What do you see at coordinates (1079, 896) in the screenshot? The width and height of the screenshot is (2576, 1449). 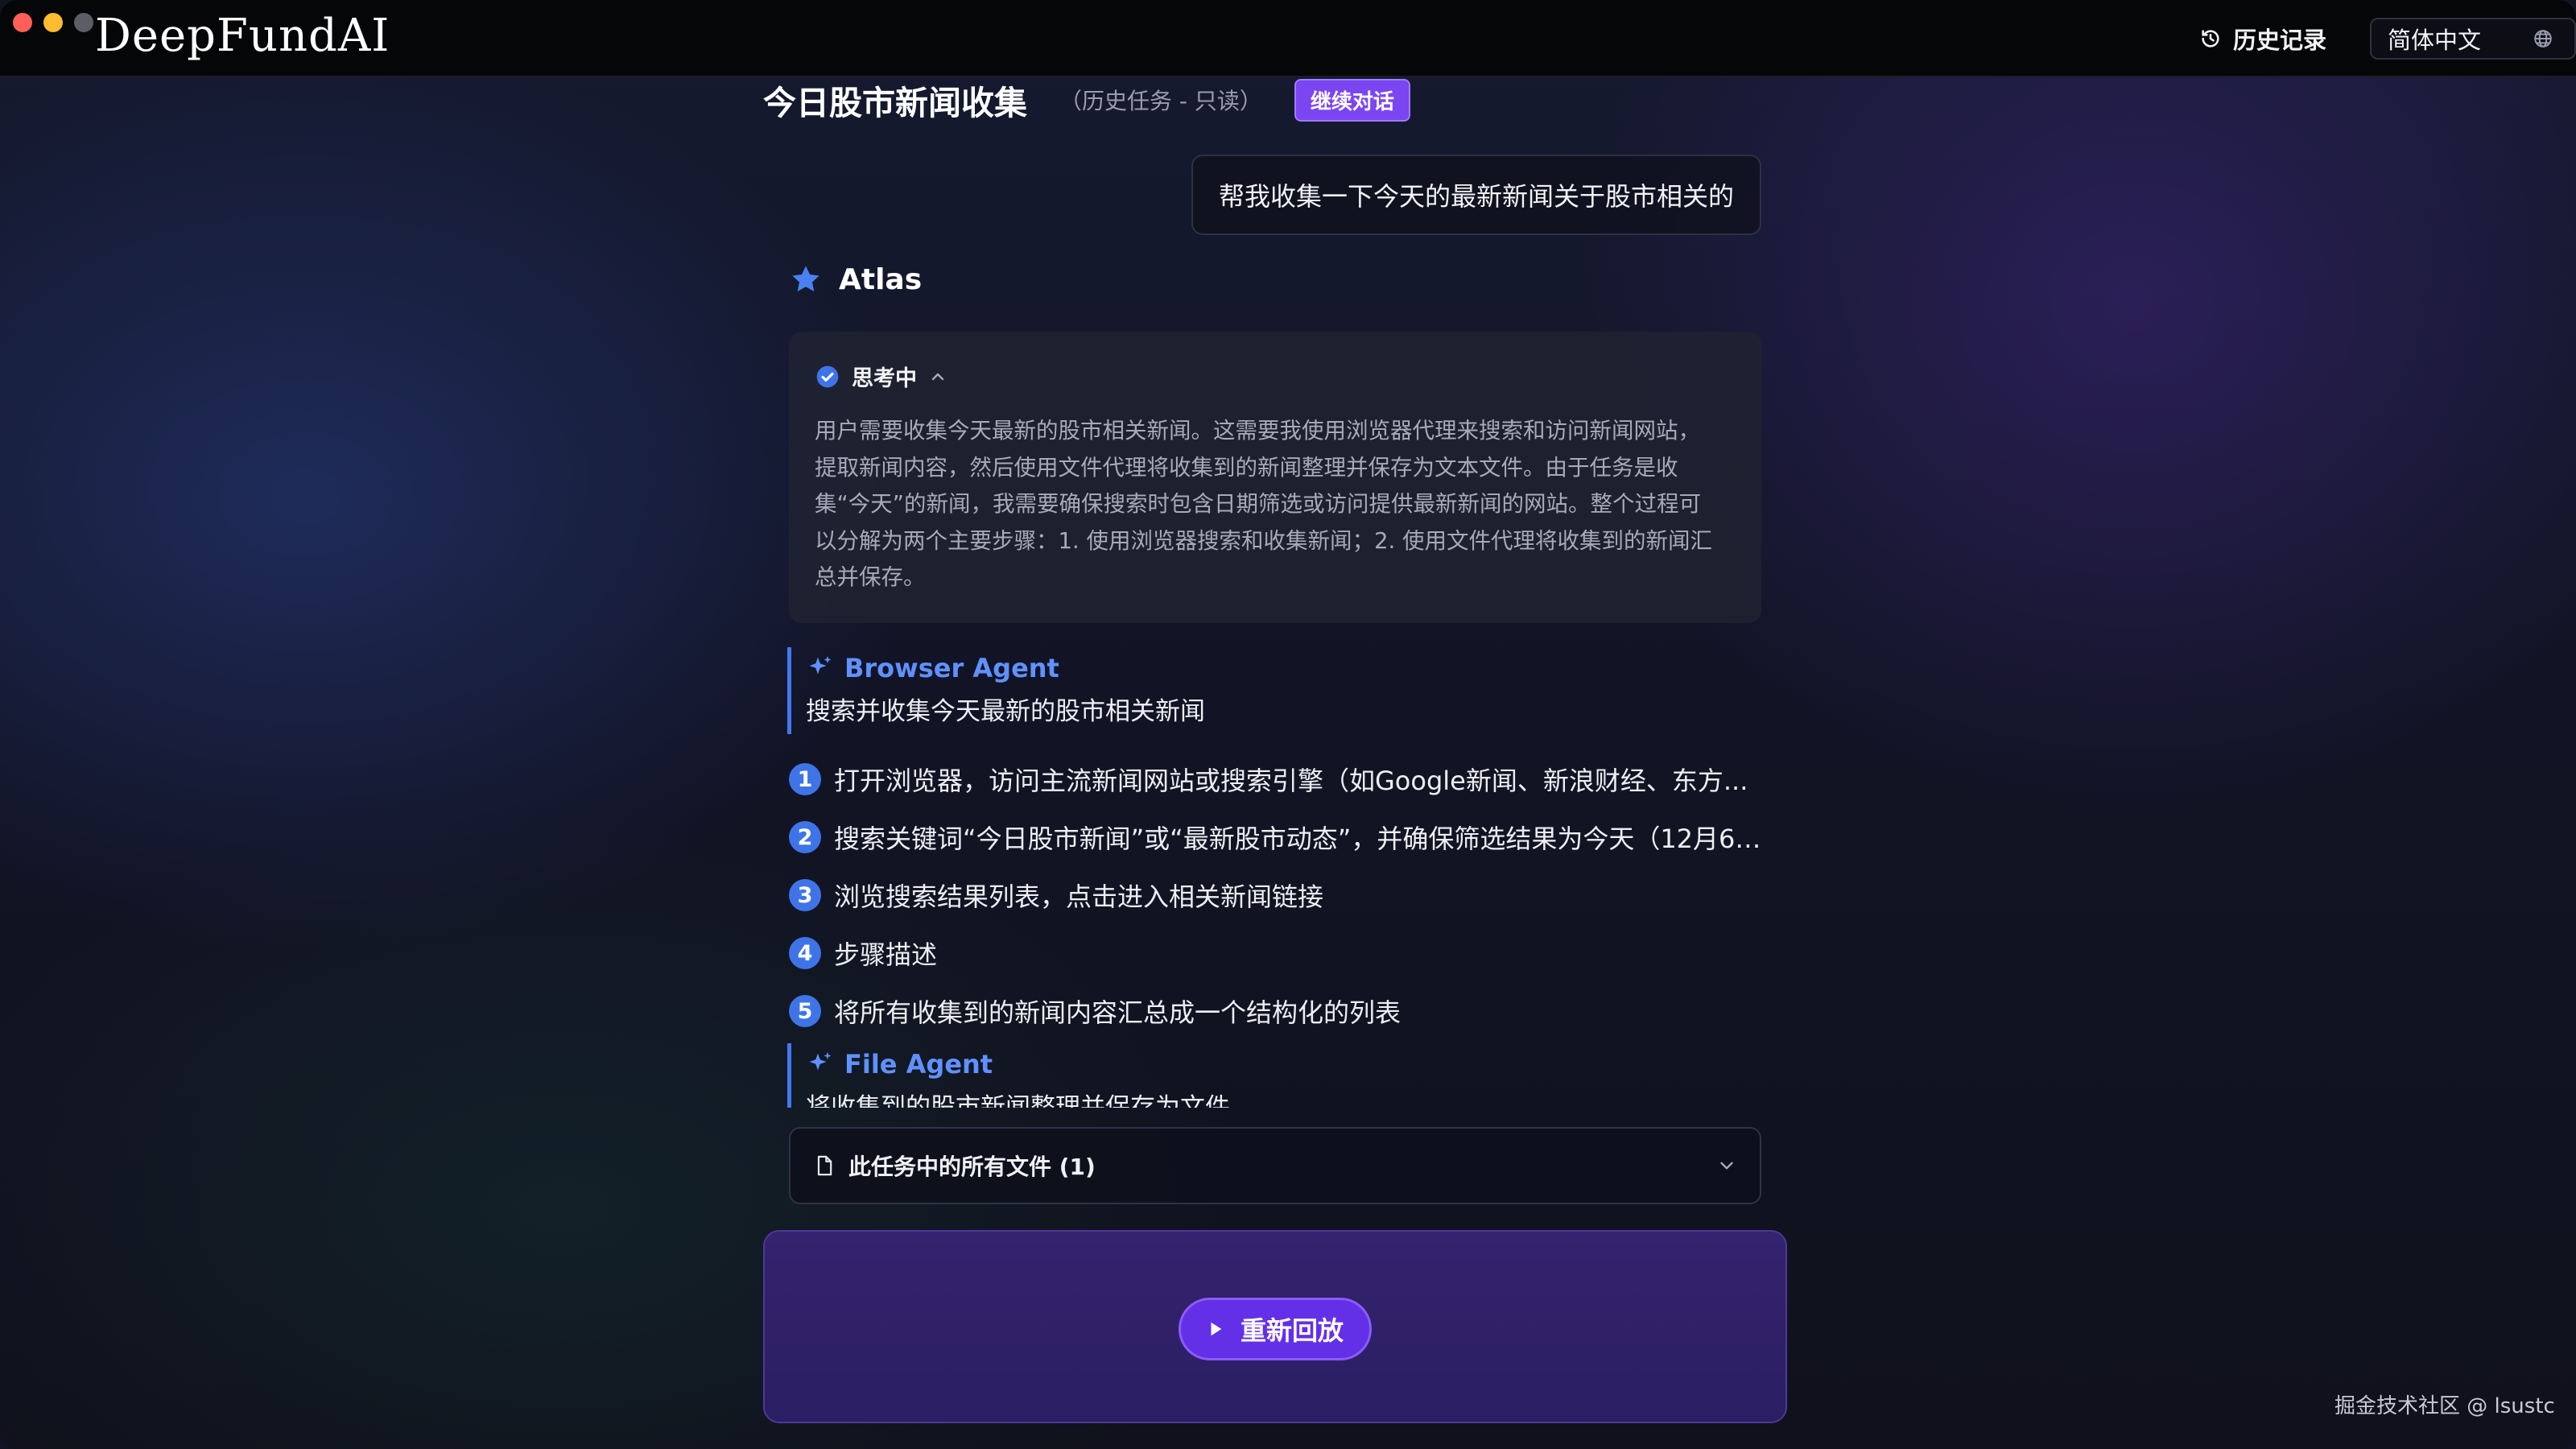 I see `step-text: 浏览搜索结果列表，点击进入相关新闻链接` at bounding box center [1079, 896].